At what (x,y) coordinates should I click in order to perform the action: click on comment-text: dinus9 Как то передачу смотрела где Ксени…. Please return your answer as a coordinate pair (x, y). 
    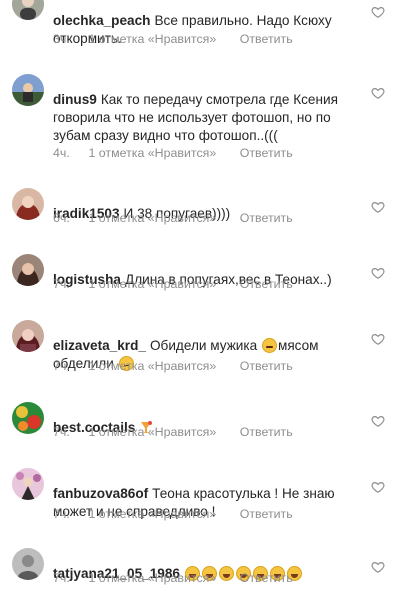
    Looking at the image, I should click on (203, 109).